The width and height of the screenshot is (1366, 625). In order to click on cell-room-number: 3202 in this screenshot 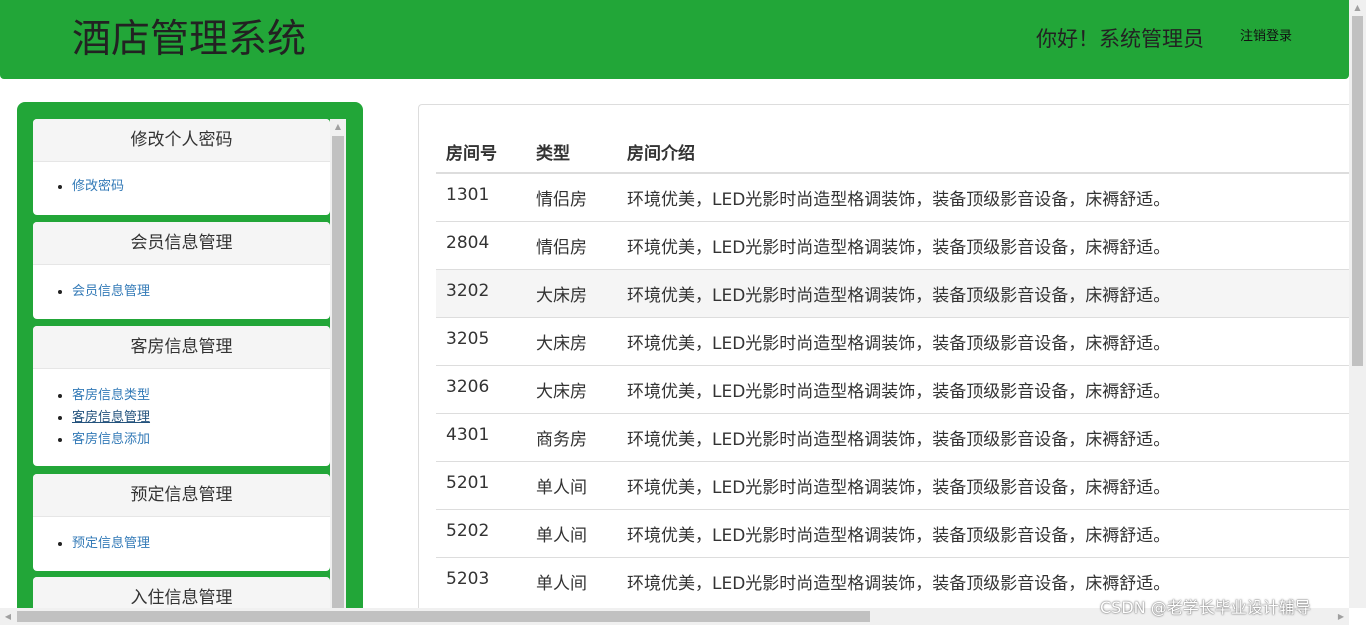, I will do `click(481, 292)`.